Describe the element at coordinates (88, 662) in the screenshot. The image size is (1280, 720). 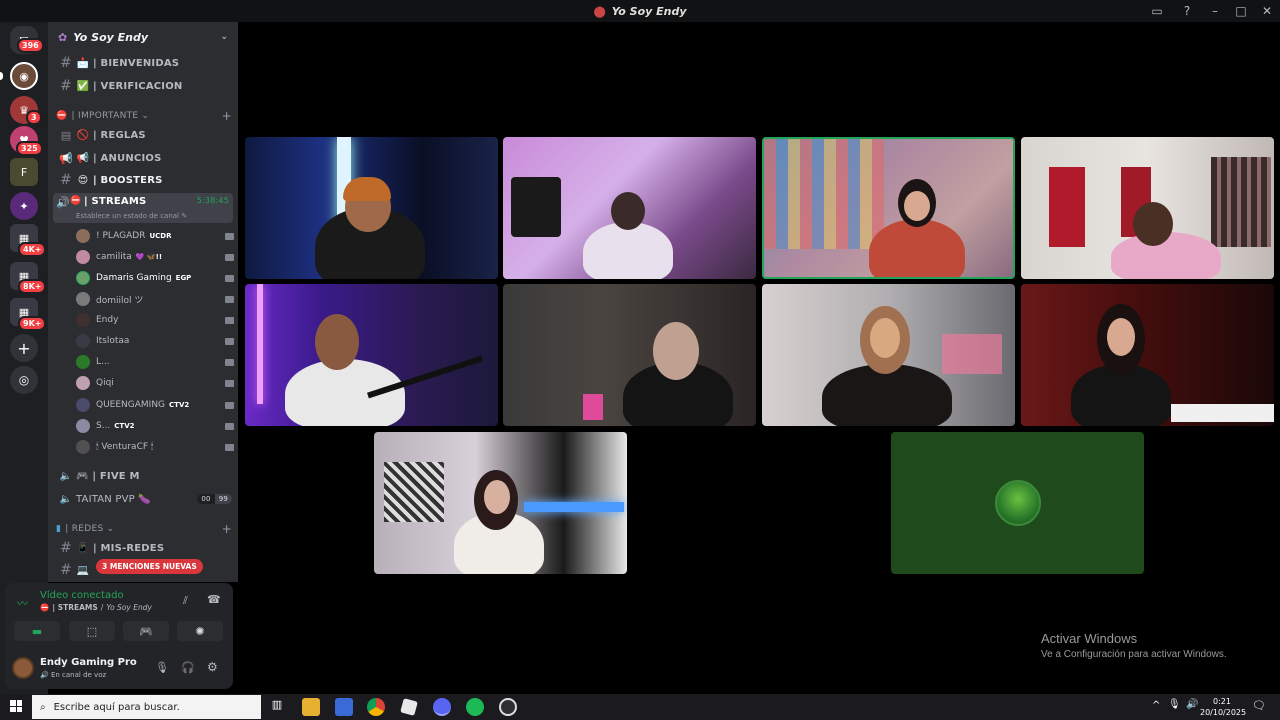
I see `user-name: Endy Gaming Pro` at that location.